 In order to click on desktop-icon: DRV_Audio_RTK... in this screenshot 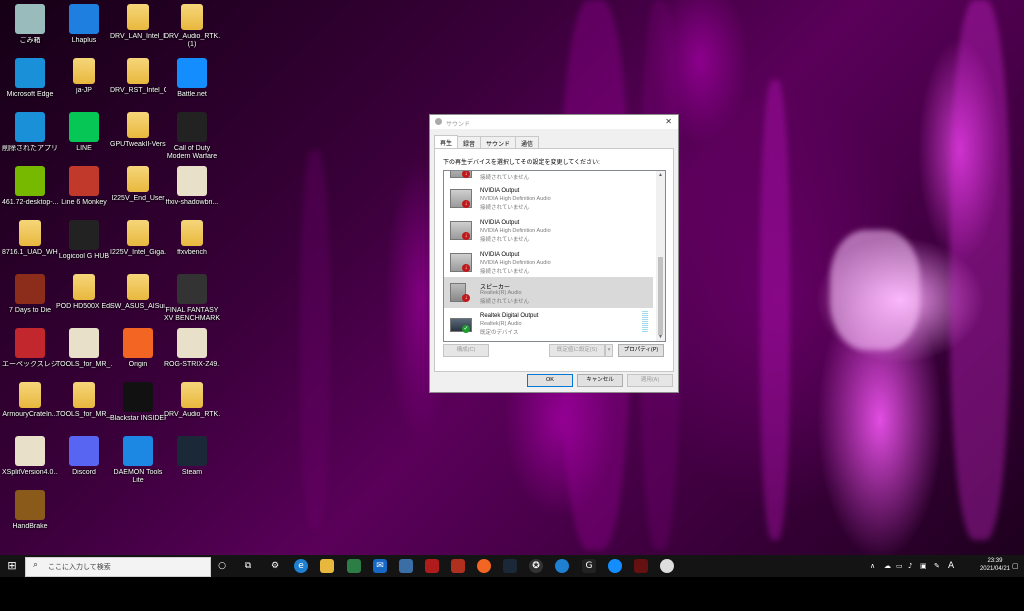, I will do `click(192, 400)`.